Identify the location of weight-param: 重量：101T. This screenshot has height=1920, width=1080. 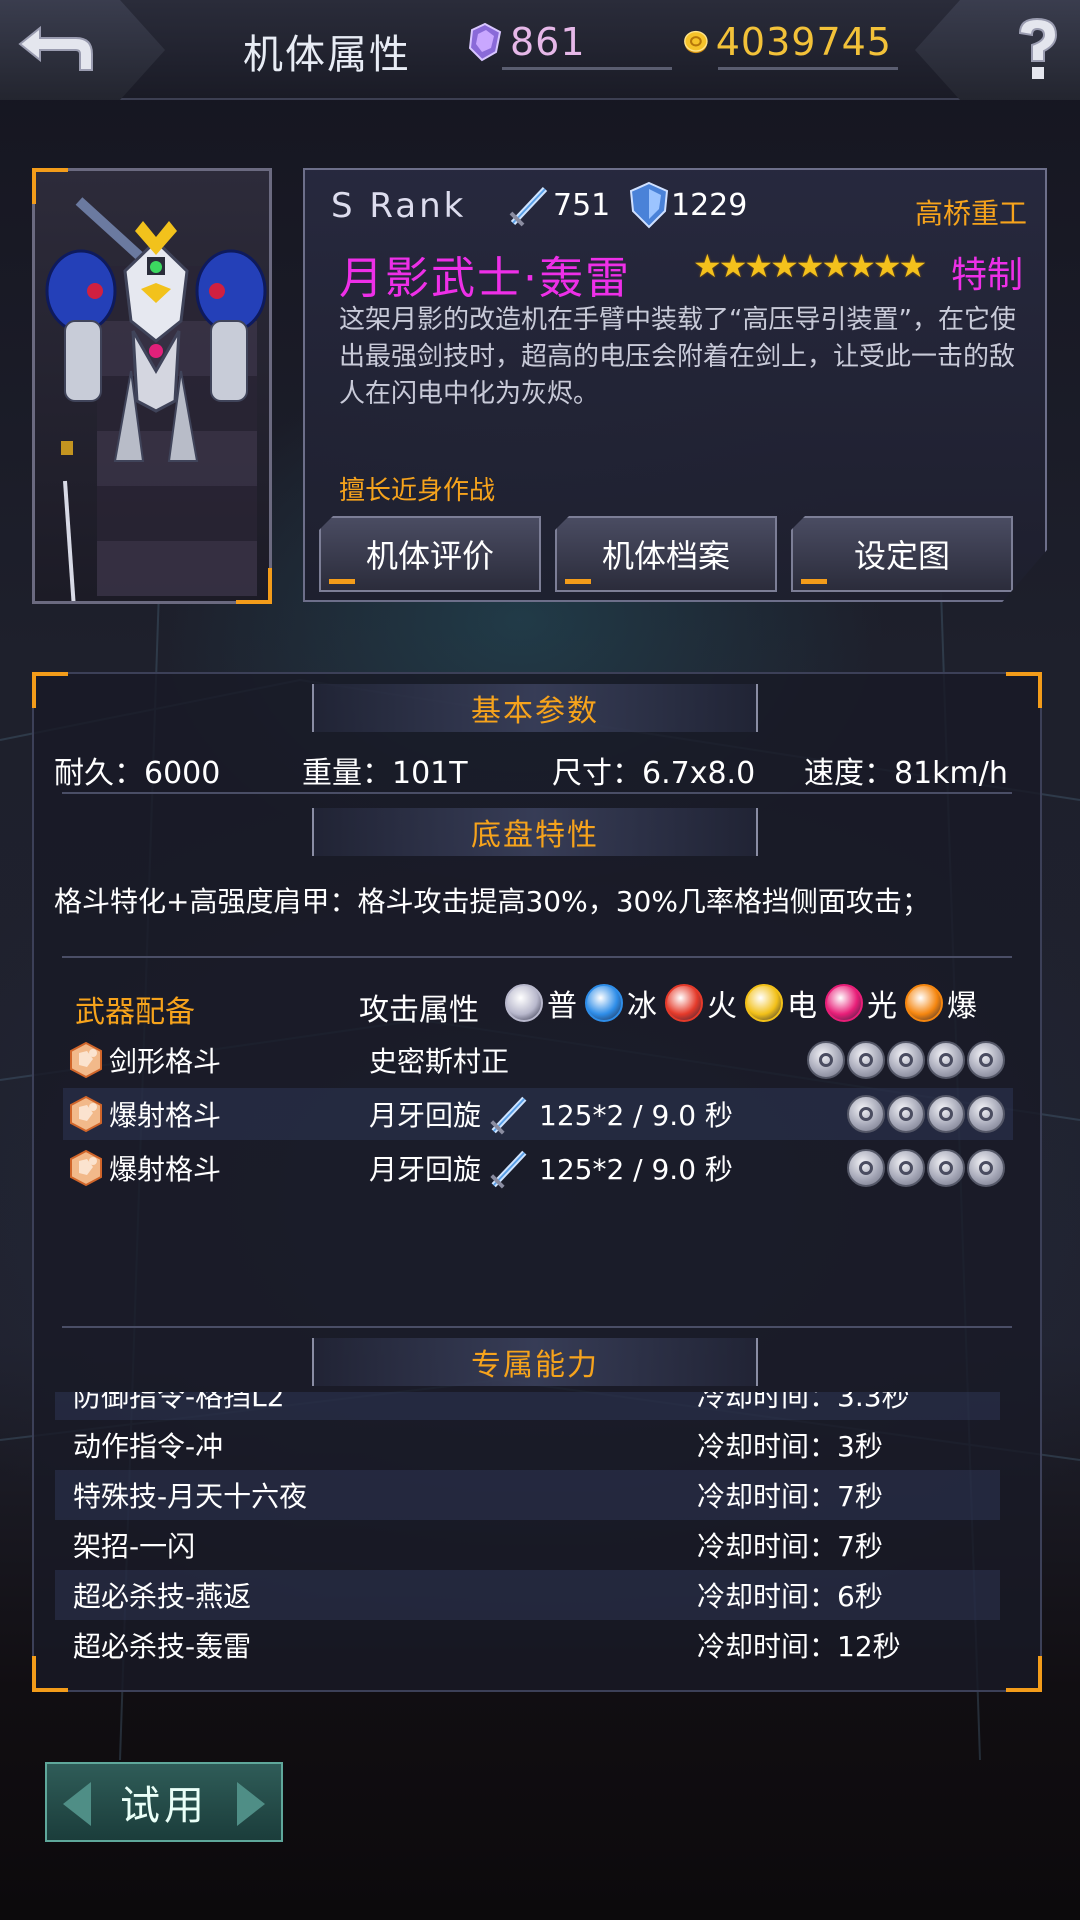
(385, 773).